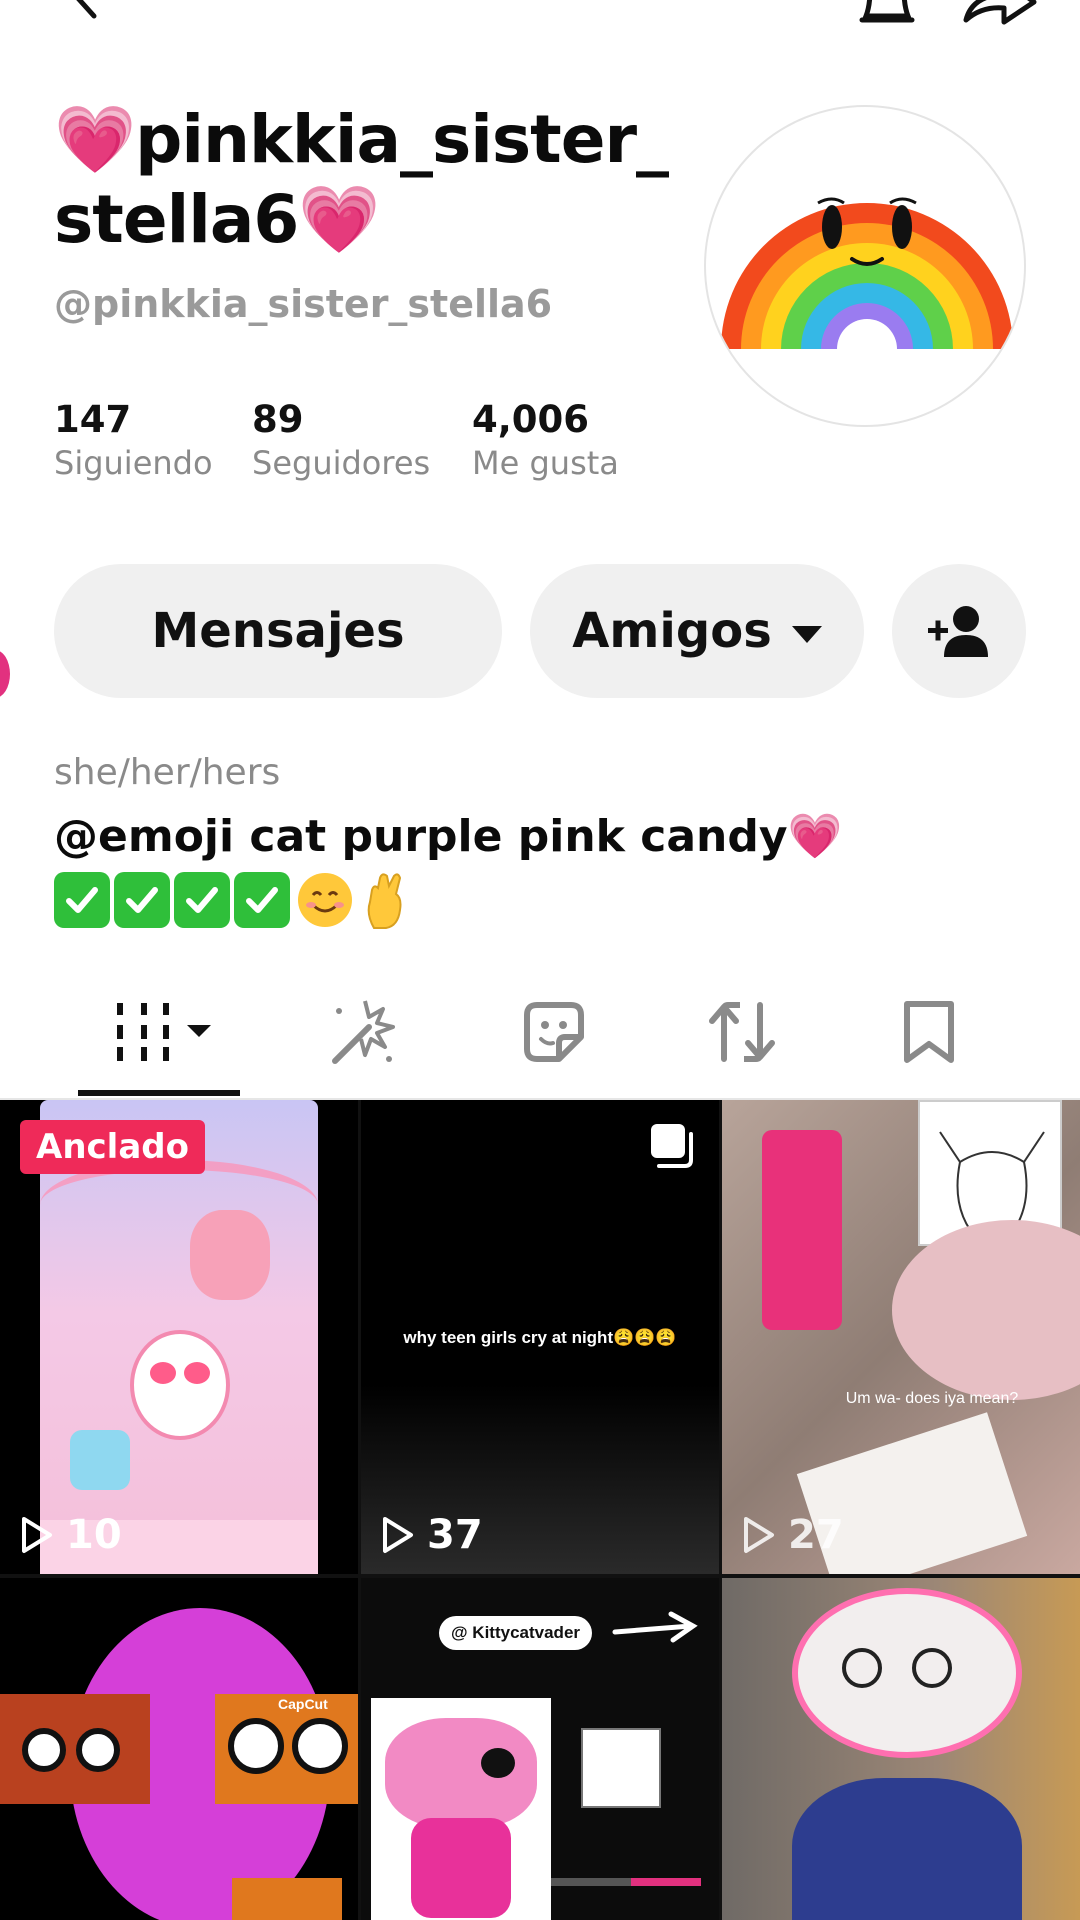 This screenshot has height=1920, width=1080. I want to click on caret-down-icon, so click(806, 634).